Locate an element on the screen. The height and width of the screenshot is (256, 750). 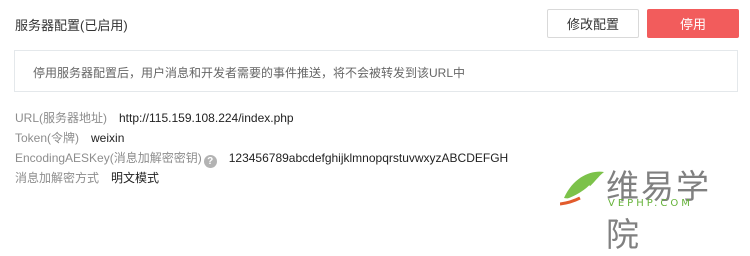
help-icon: ? is located at coordinates (210, 161).